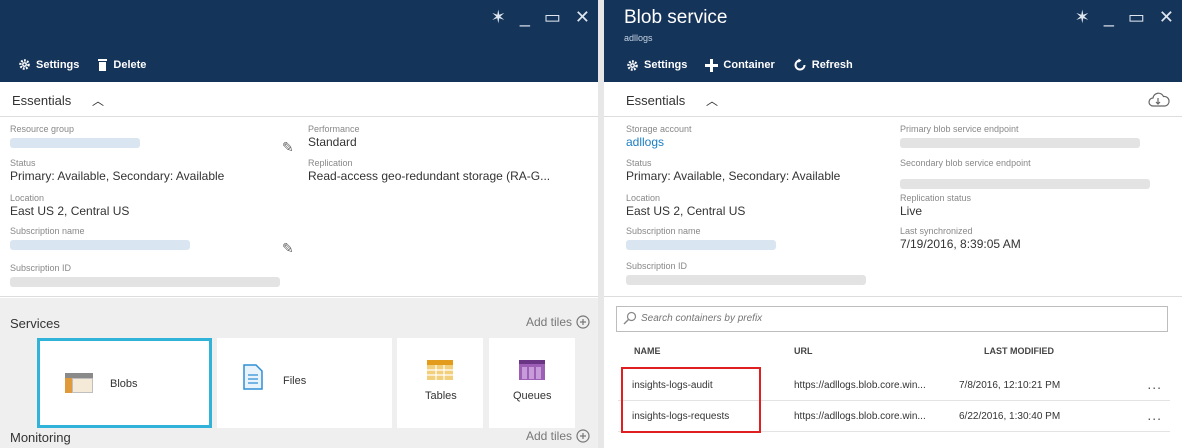  What do you see at coordinates (638, 38) in the screenshot?
I see `blade-subtitle: adllogs` at bounding box center [638, 38].